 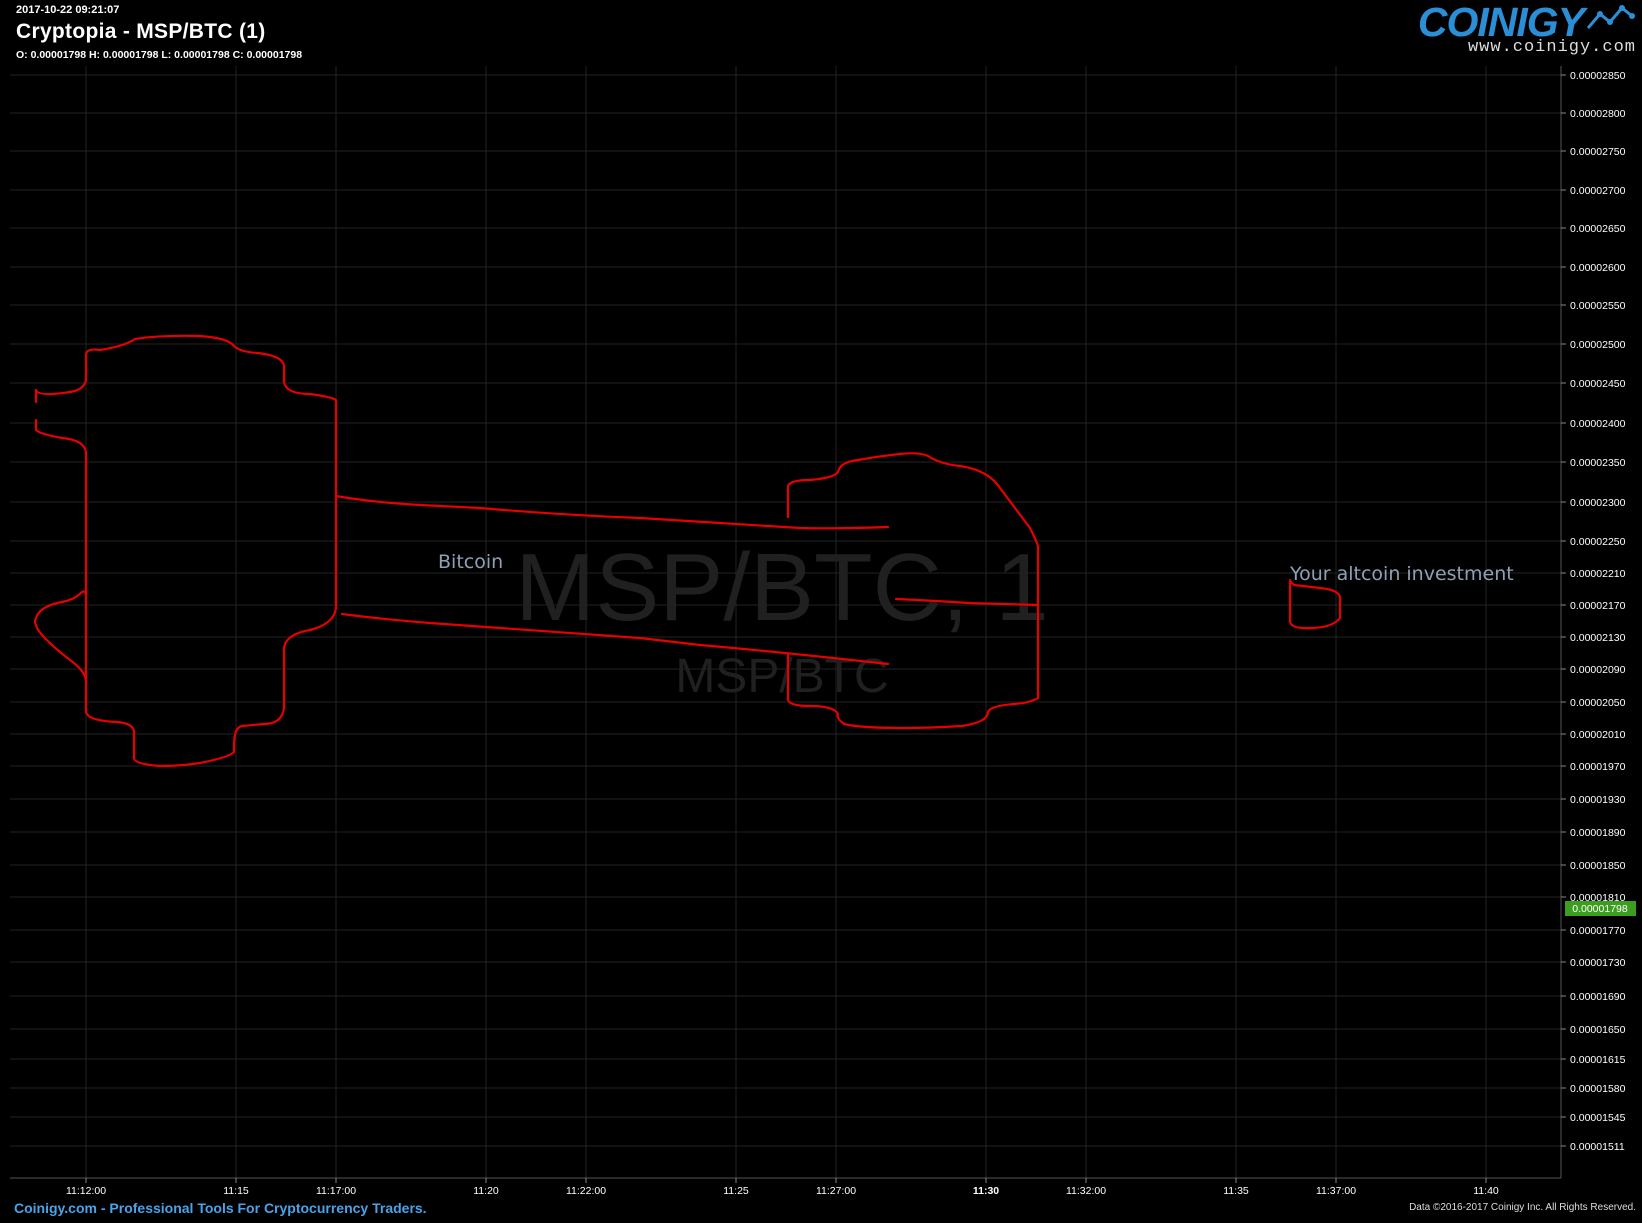 I want to click on x-tick-label: 11:17:00, so click(x=336, y=1191).